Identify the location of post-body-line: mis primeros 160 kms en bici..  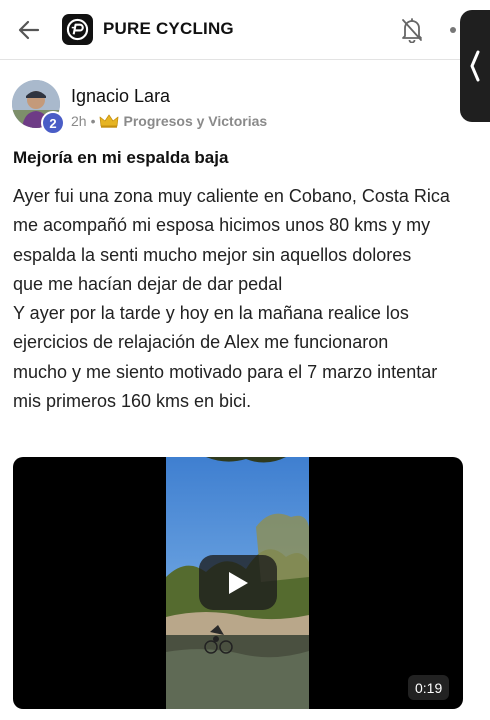
(132, 401).